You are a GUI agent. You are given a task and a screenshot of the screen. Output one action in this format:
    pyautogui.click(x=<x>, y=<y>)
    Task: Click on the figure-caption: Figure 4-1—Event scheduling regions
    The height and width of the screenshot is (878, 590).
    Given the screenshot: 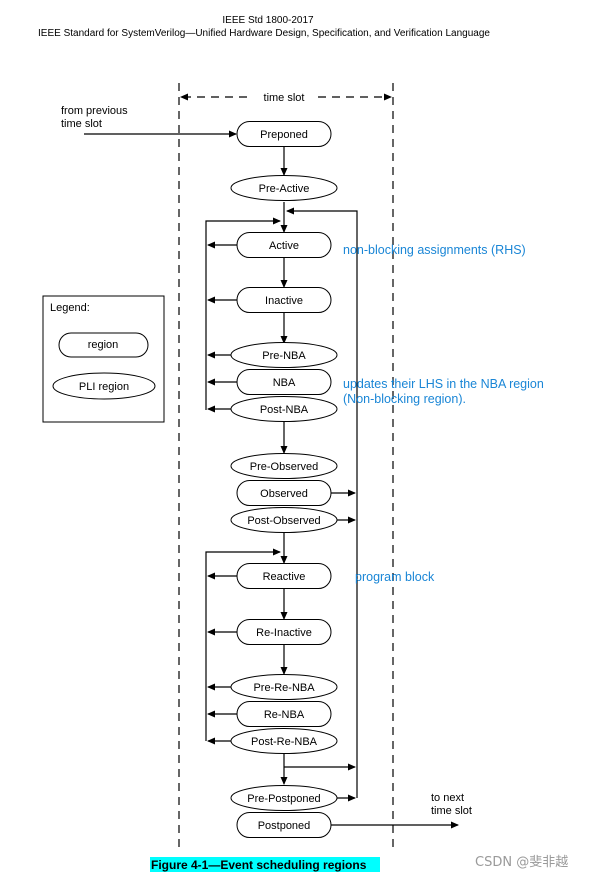 What is the action you would take?
    pyautogui.click(x=259, y=865)
    